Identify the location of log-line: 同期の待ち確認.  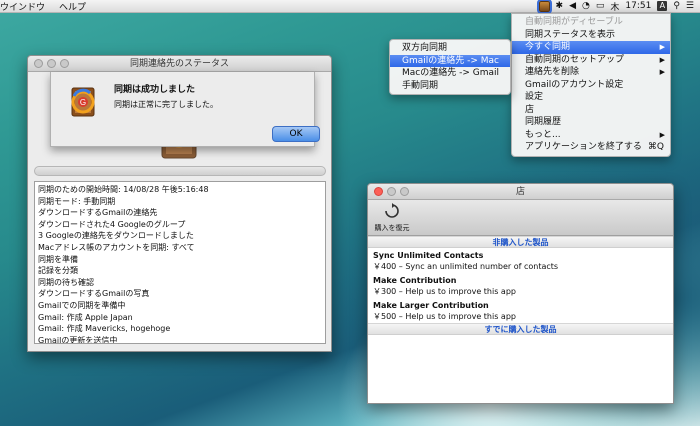
(66, 282).